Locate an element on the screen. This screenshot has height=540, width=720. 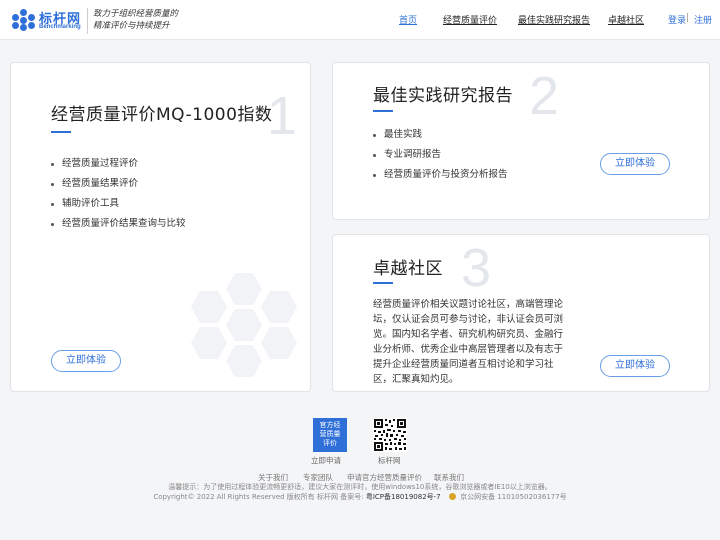
card-title: 卓越社区 is located at coordinates (408, 269).